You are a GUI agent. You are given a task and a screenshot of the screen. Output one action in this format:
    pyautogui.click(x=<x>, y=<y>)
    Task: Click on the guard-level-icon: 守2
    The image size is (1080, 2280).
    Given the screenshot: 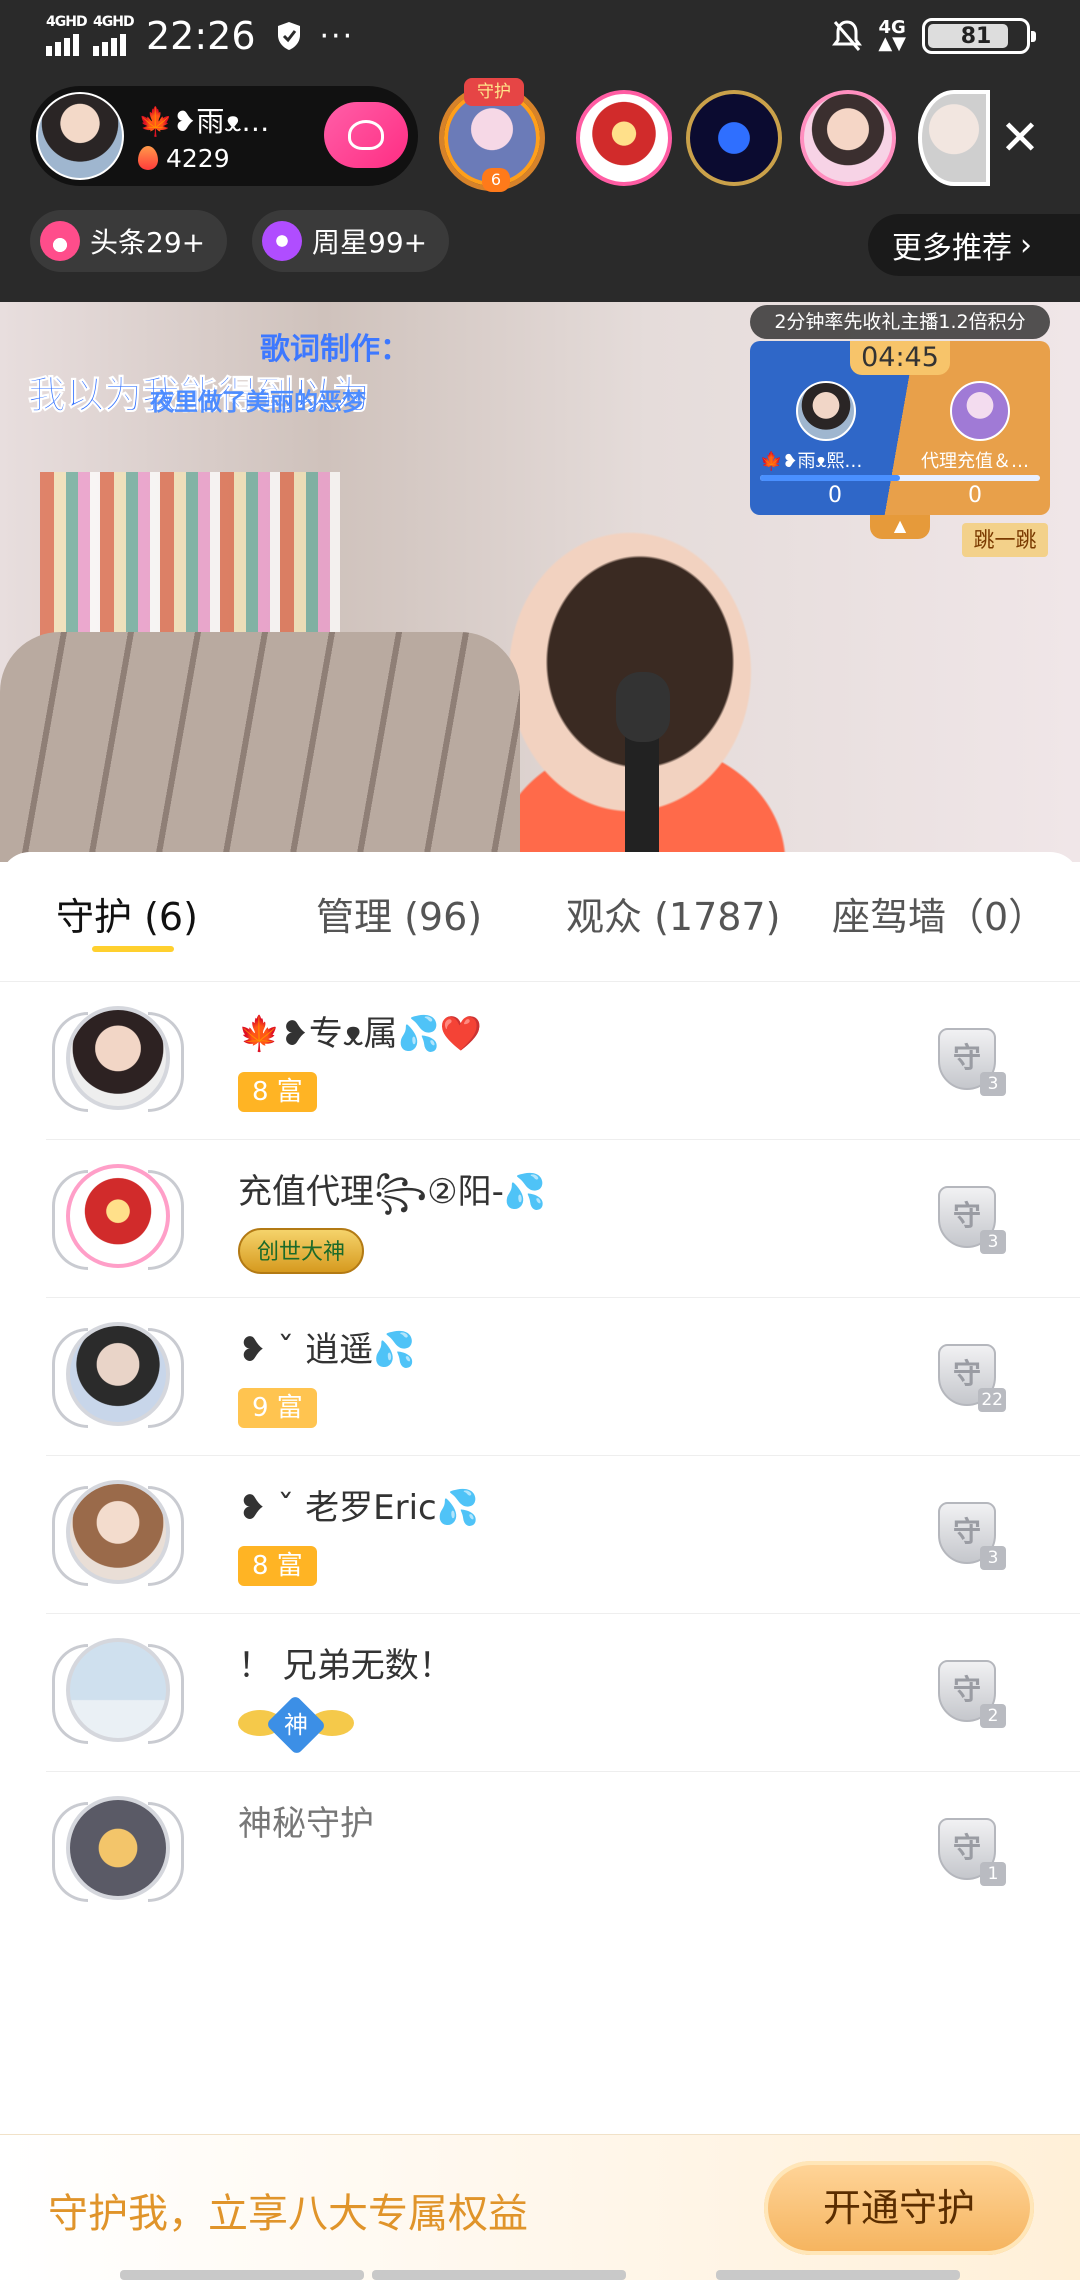 What is the action you would take?
    pyautogui.click(x=972, y=1694)
    